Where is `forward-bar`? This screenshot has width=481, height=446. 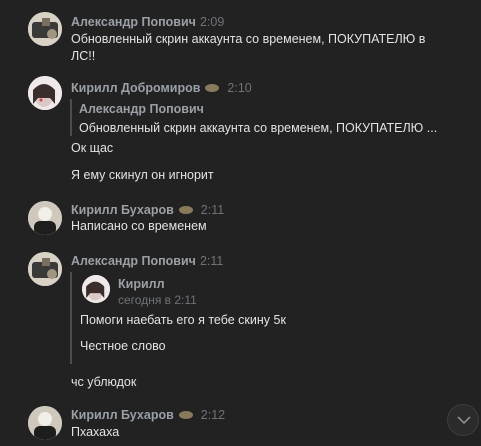 forward-bar is located at coordinates (71, 318).